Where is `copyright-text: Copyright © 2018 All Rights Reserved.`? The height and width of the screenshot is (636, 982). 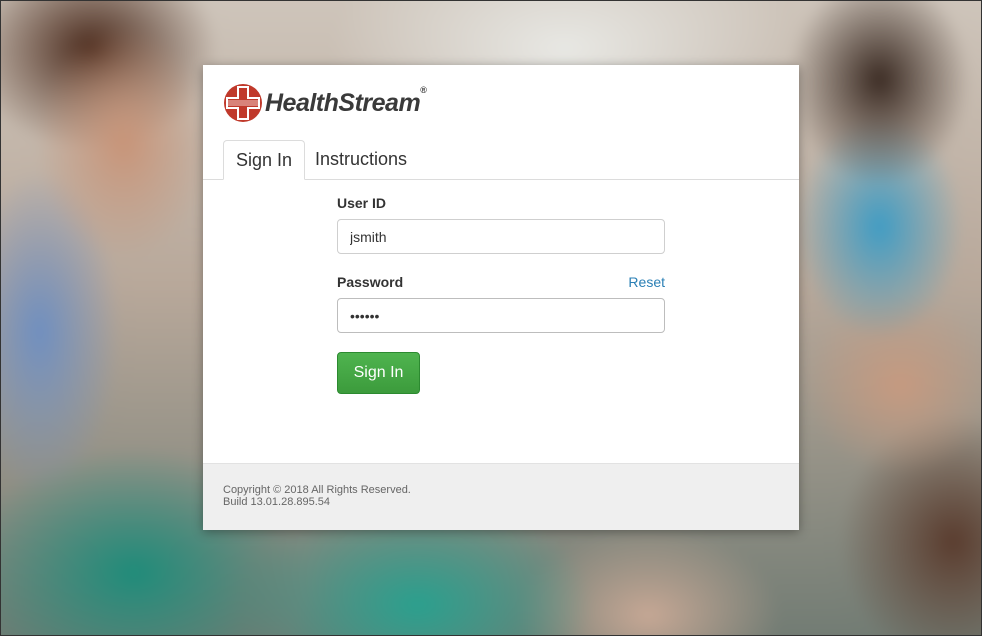
copyright-text: Copyright © 2018 All Rights Reserved. is located at coordinates (317, 490).